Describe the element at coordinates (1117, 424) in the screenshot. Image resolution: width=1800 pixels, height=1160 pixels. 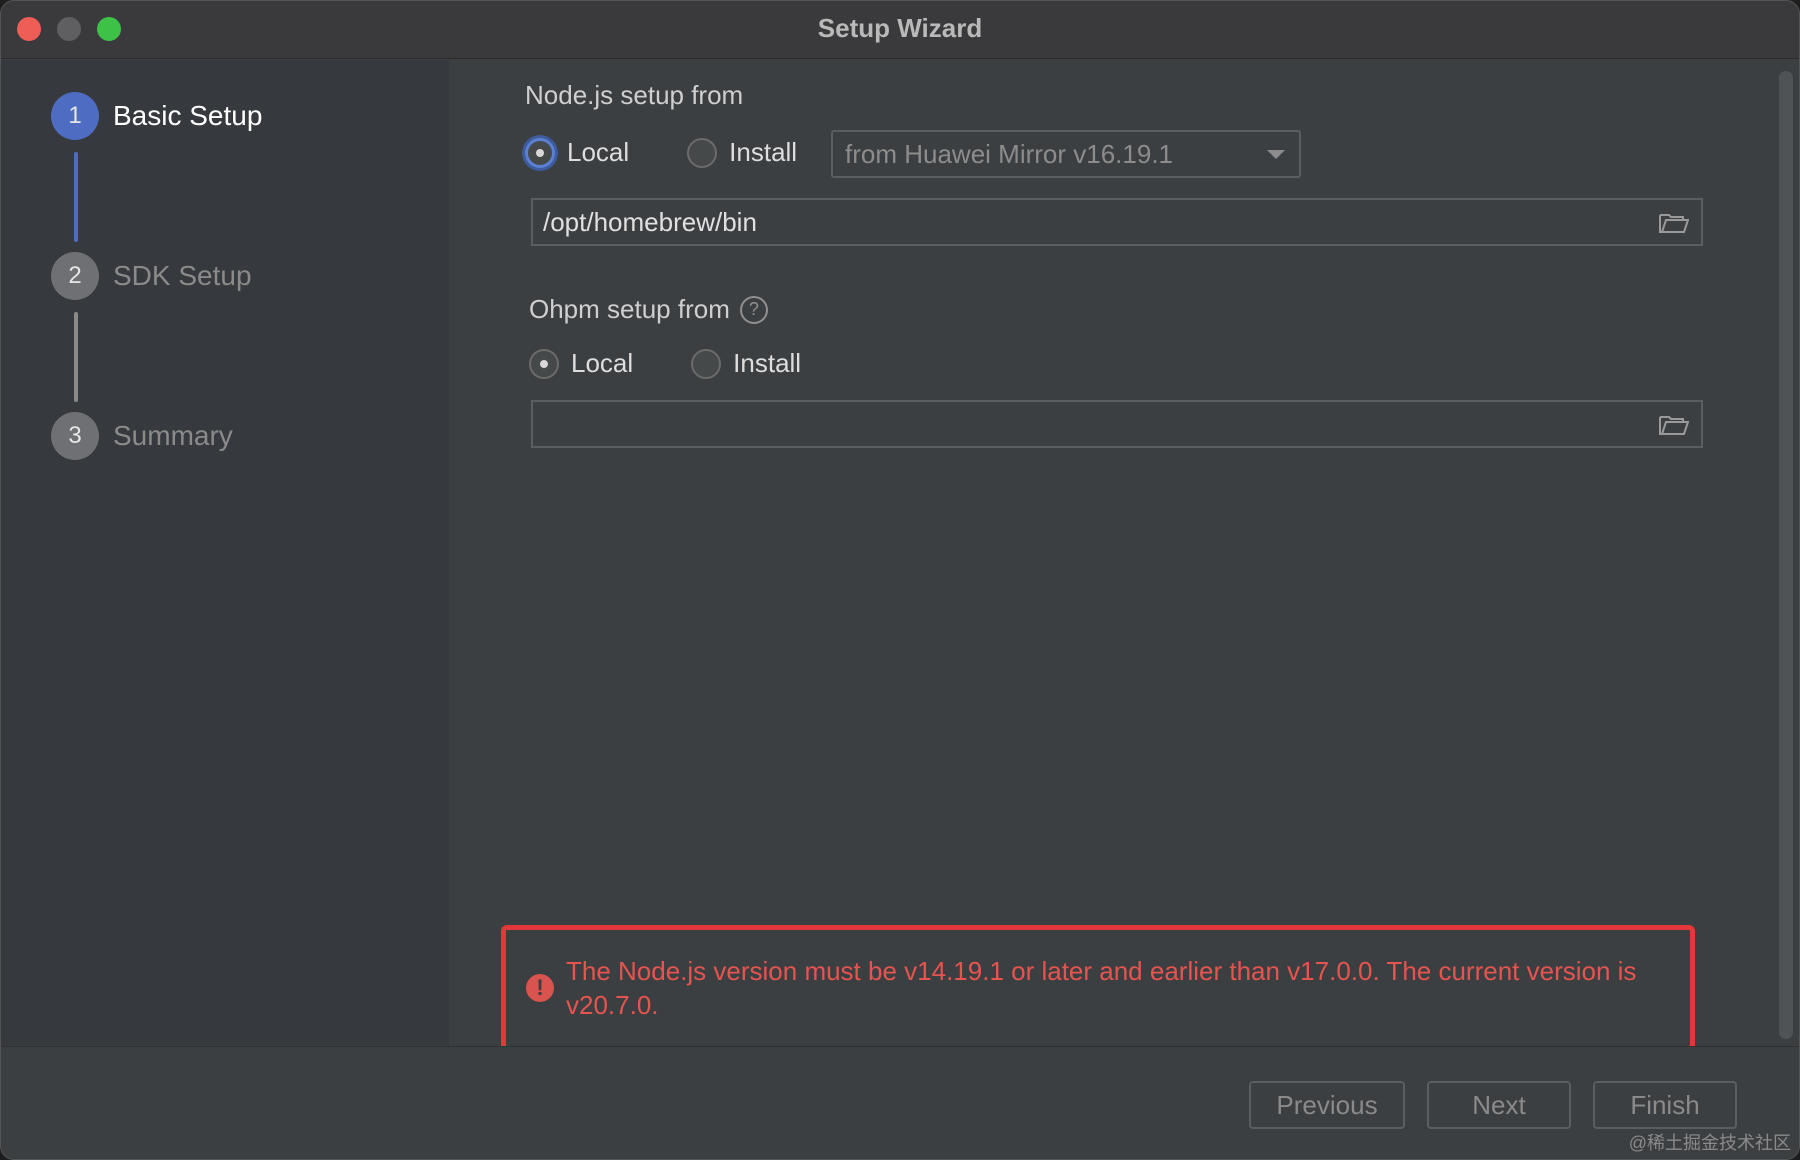
I see `ohpm-path-input` at that location.